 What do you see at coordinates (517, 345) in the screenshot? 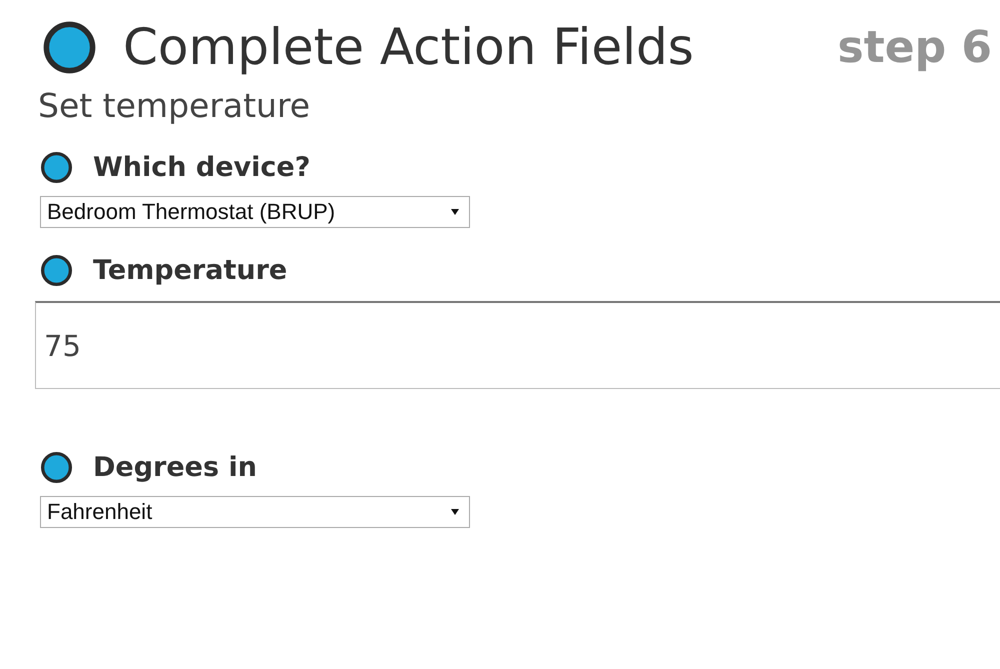
I see `input-field: 75` at bounding box center [517, 345].